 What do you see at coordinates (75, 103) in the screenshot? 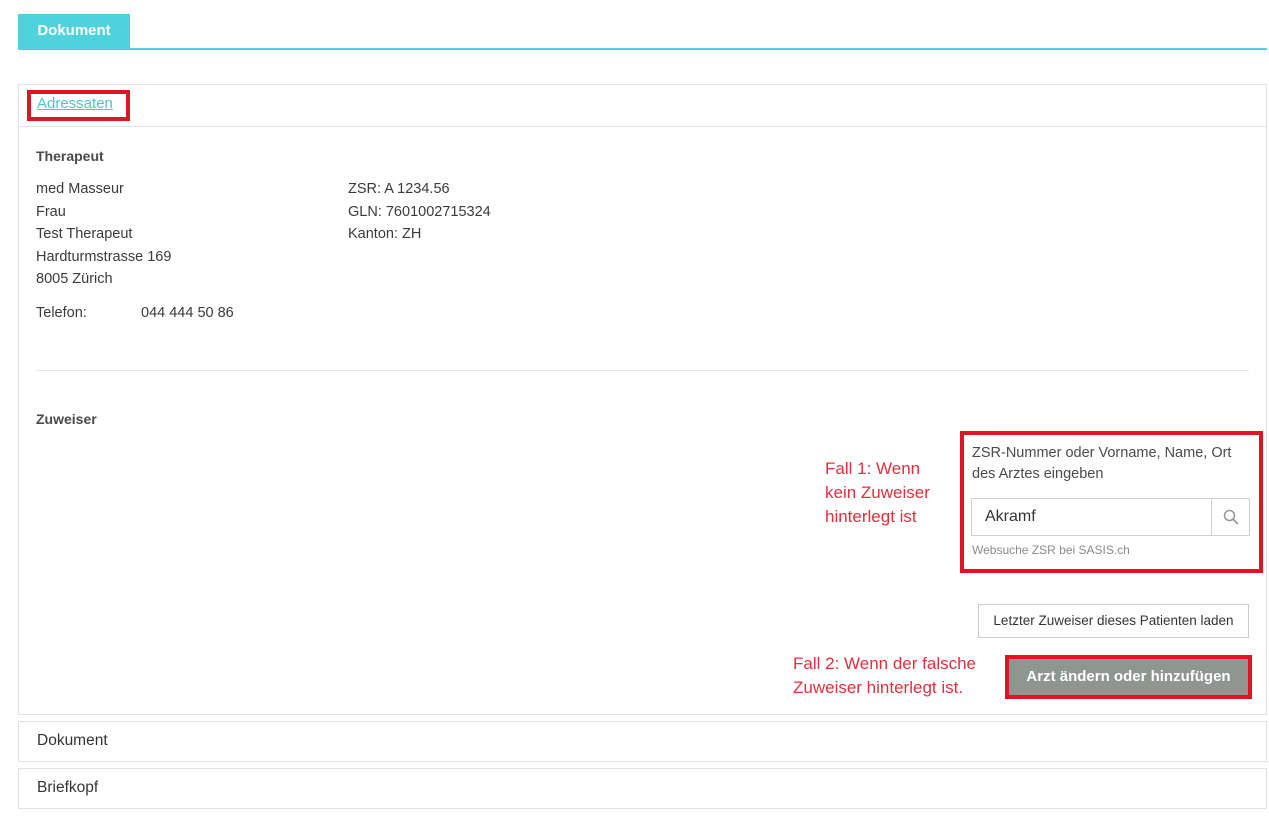
I see `adressaten-link: Adressaten` at bounding box center [75, 103].